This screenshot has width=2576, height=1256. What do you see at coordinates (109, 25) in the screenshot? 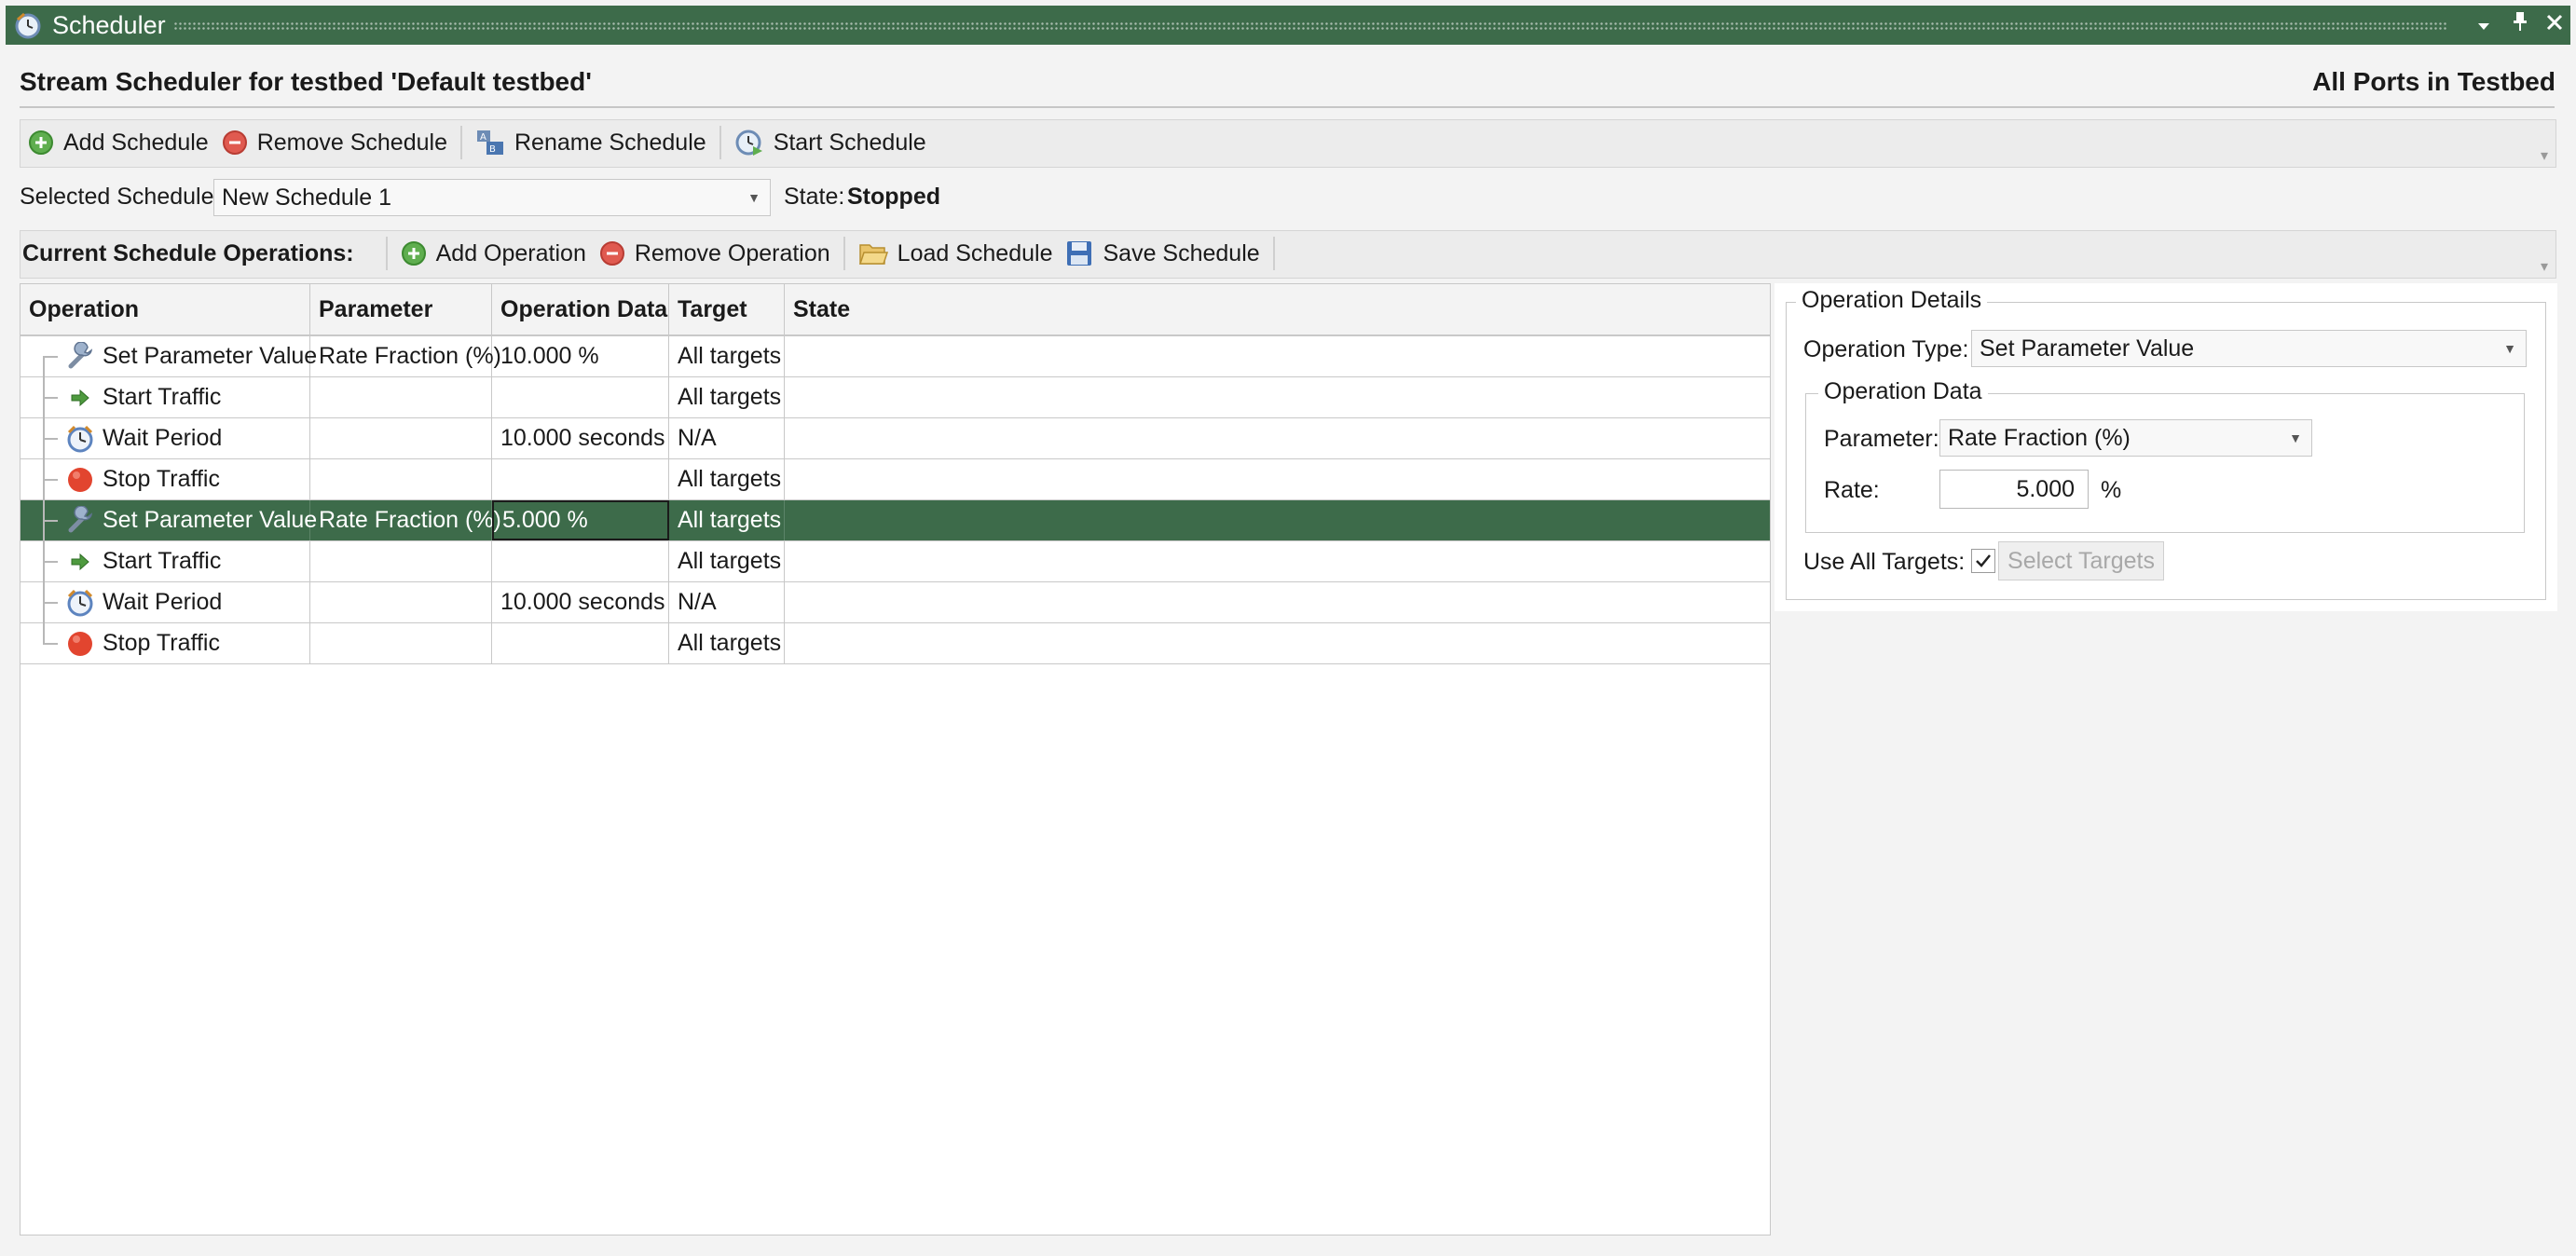
I see `window-title: Scheduler` at bounding box center [109, 25].